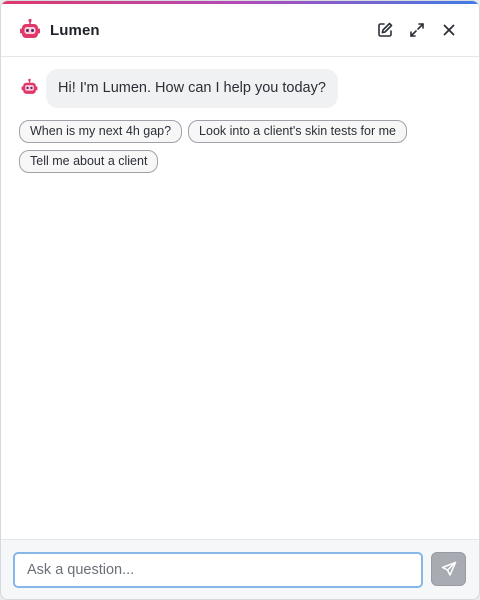 The width and height of the screenshot is (480, 600). What do you see at coordinates (192, 88) in the screenshot?
I see `assistant-greeting: Hi! I'm Lumen. How can I help you today?` at bounding box center [192, 88].